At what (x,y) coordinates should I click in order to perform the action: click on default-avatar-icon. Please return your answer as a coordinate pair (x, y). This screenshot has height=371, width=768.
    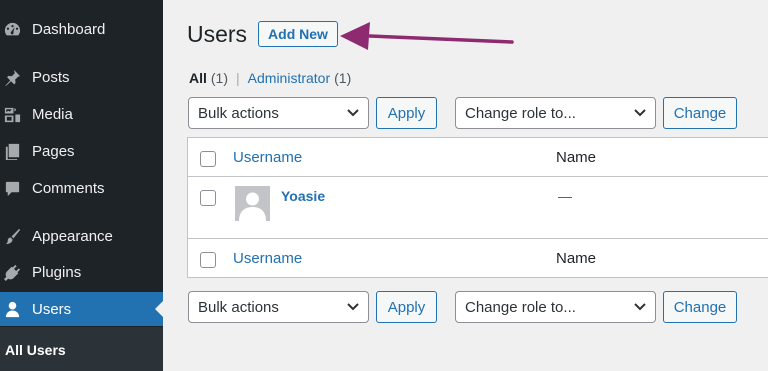
    Looking at the image, I should click on (252, 206).